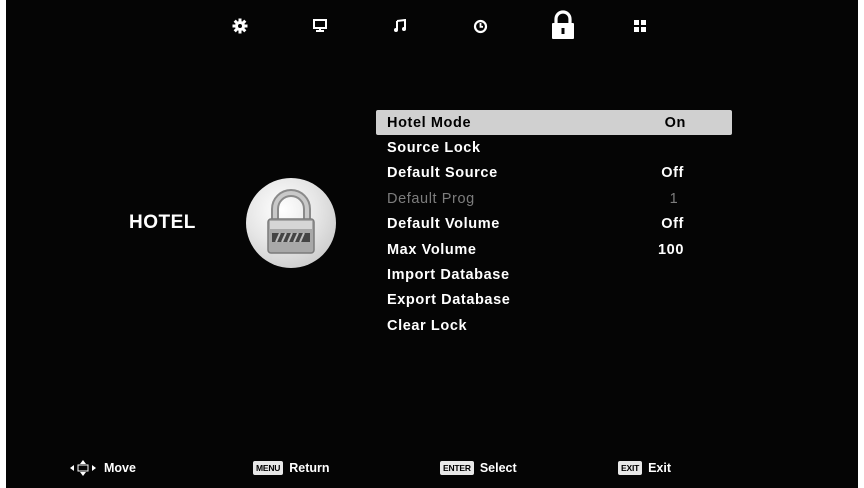 The width and height of the screenshot is (864, 488). Describe the element at coordinates (554, 249) in the screenshot. I see `menu-item-max-volume: Max Volume 100` at that location.